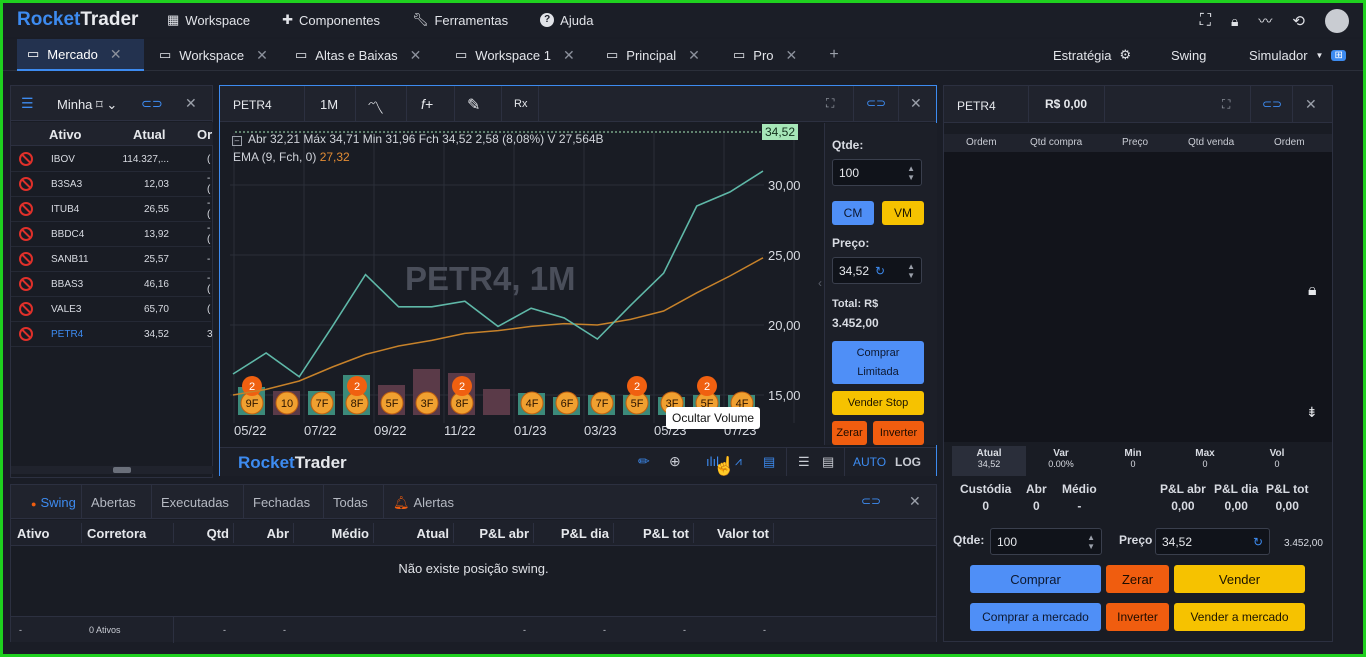  I want to click on book-column-header: Preço, so click(1135, 142).